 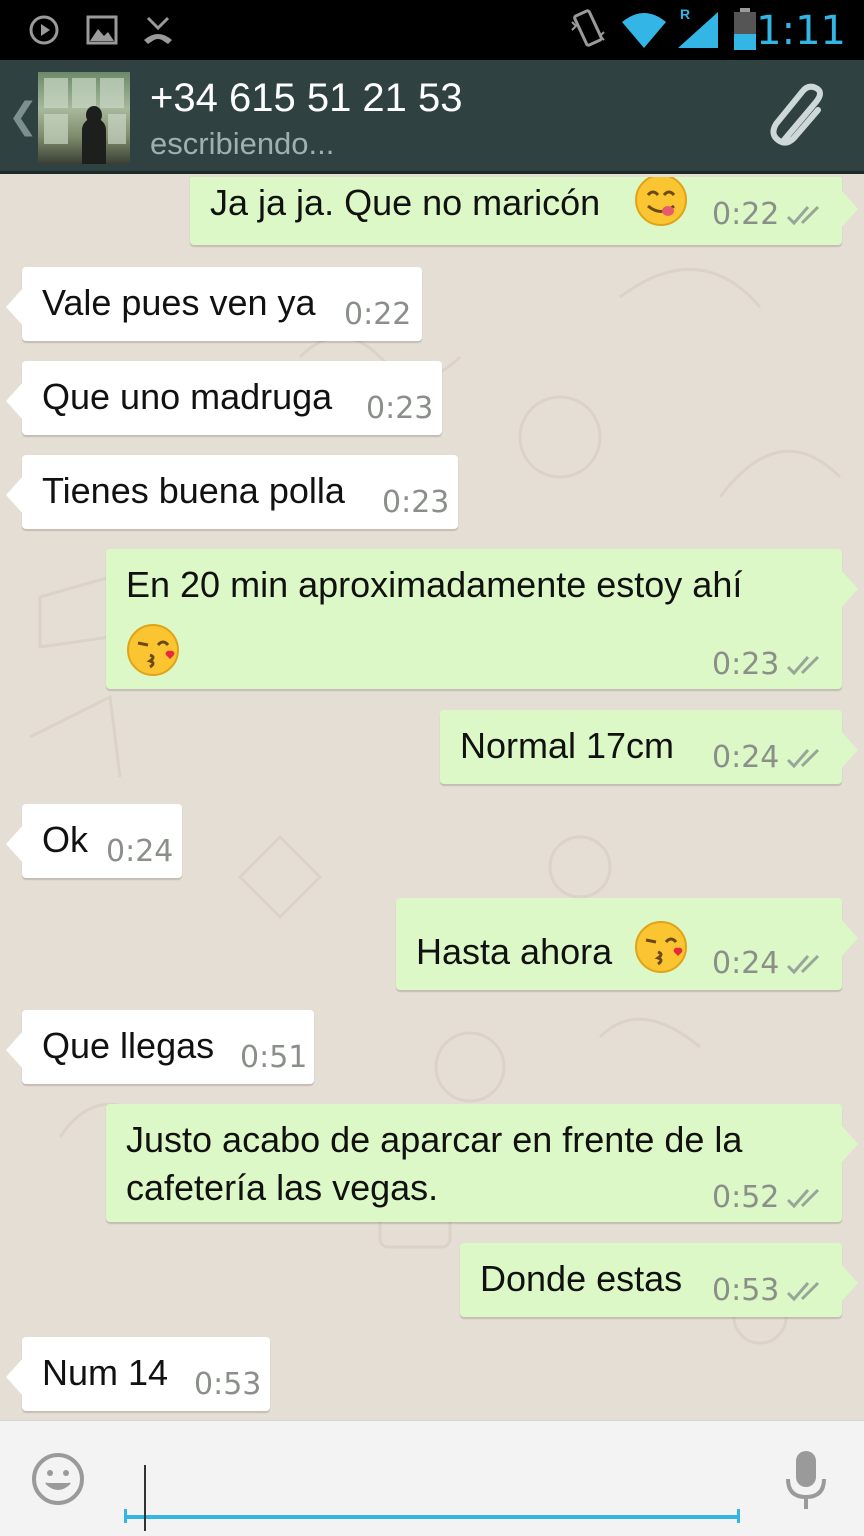 I want to click on smiley-icon, so click(x=58, y=1479).